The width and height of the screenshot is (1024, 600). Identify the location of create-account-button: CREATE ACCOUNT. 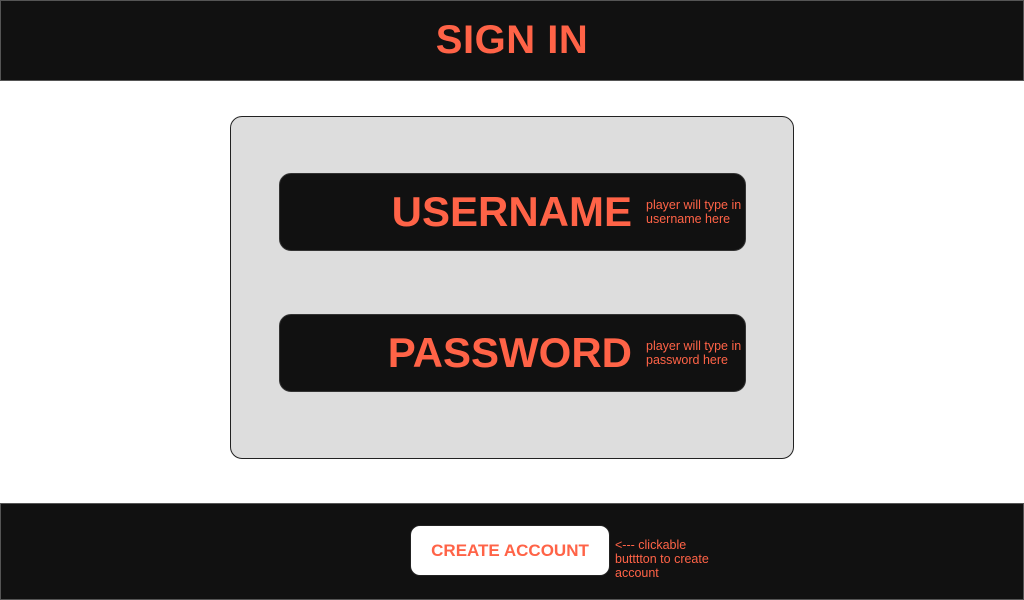
(510, 550).